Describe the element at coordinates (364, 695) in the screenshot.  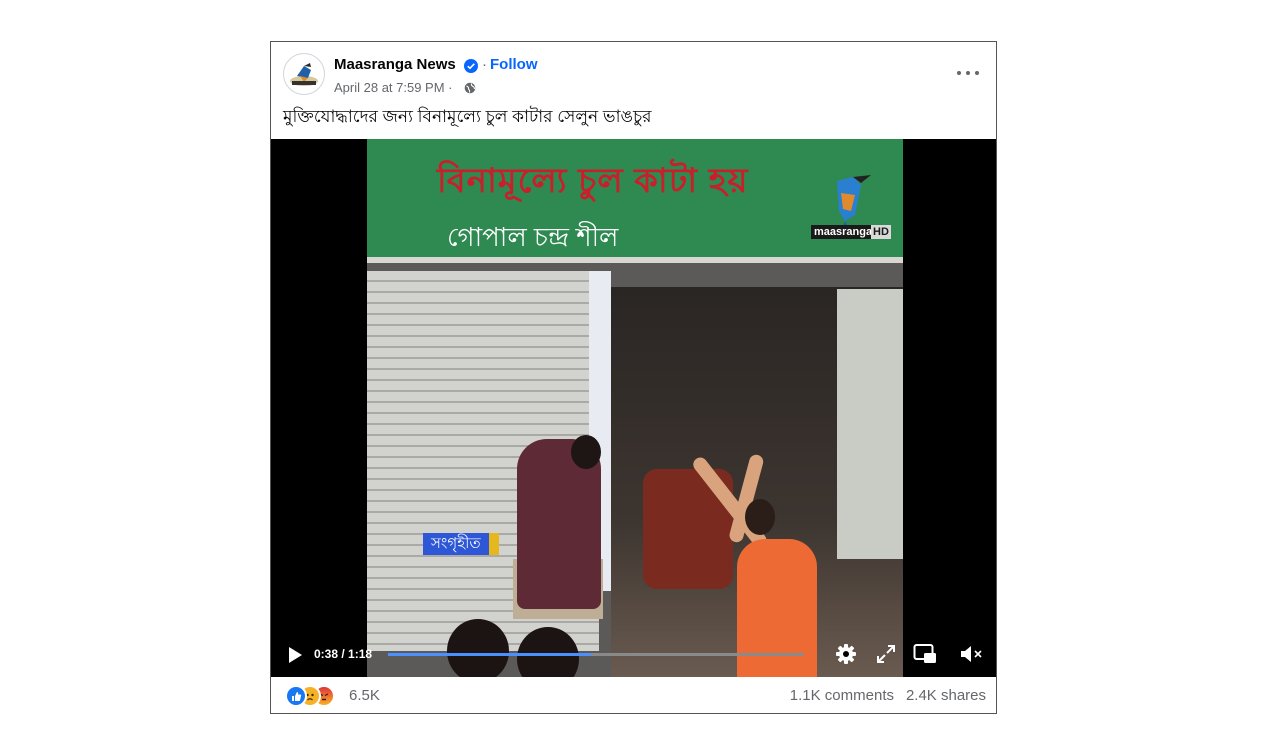
I see `reaction-count: 6.5K` at that location.